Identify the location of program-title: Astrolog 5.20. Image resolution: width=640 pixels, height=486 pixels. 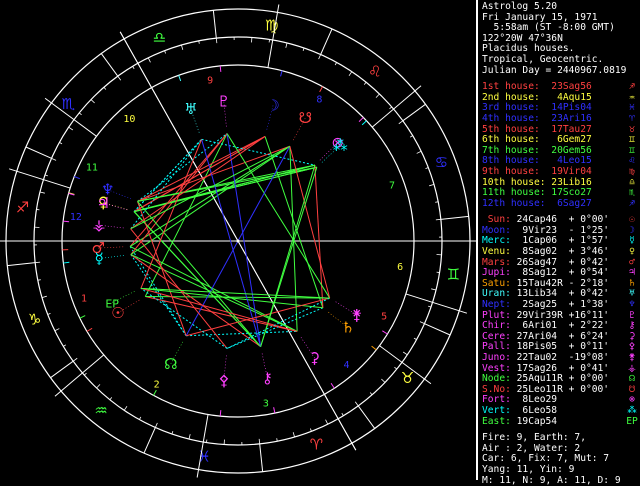
(560, 7).